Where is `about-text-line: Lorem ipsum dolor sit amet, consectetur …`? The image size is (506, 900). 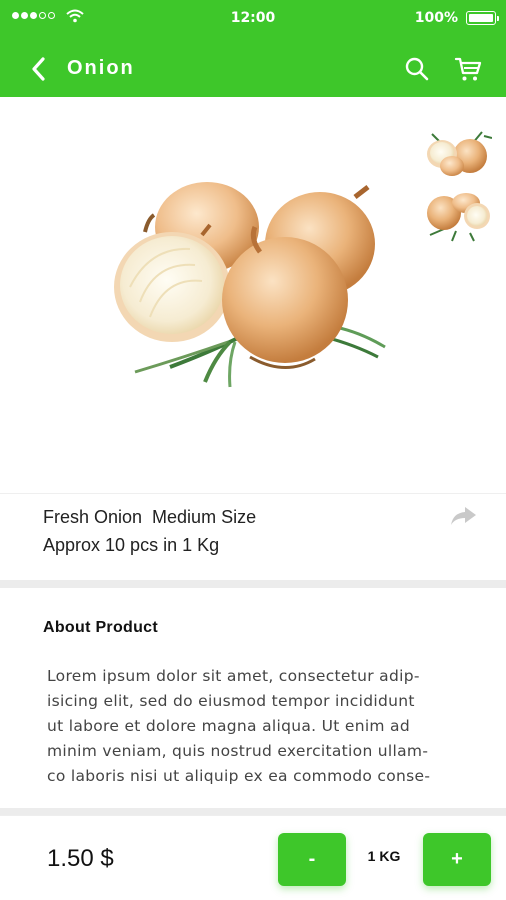
about-text-line: Lorem ipsum dolor sit amet, consectetur … is located at coordinates (233, 676).